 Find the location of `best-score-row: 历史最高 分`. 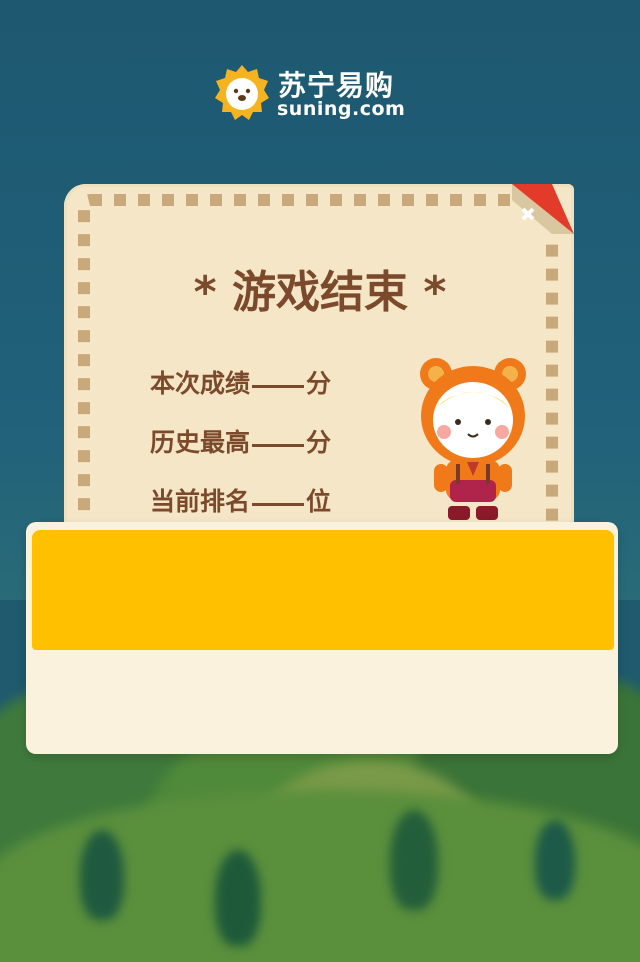

best-score-row: 历史最高 分 is located at coordinates (240, 441).